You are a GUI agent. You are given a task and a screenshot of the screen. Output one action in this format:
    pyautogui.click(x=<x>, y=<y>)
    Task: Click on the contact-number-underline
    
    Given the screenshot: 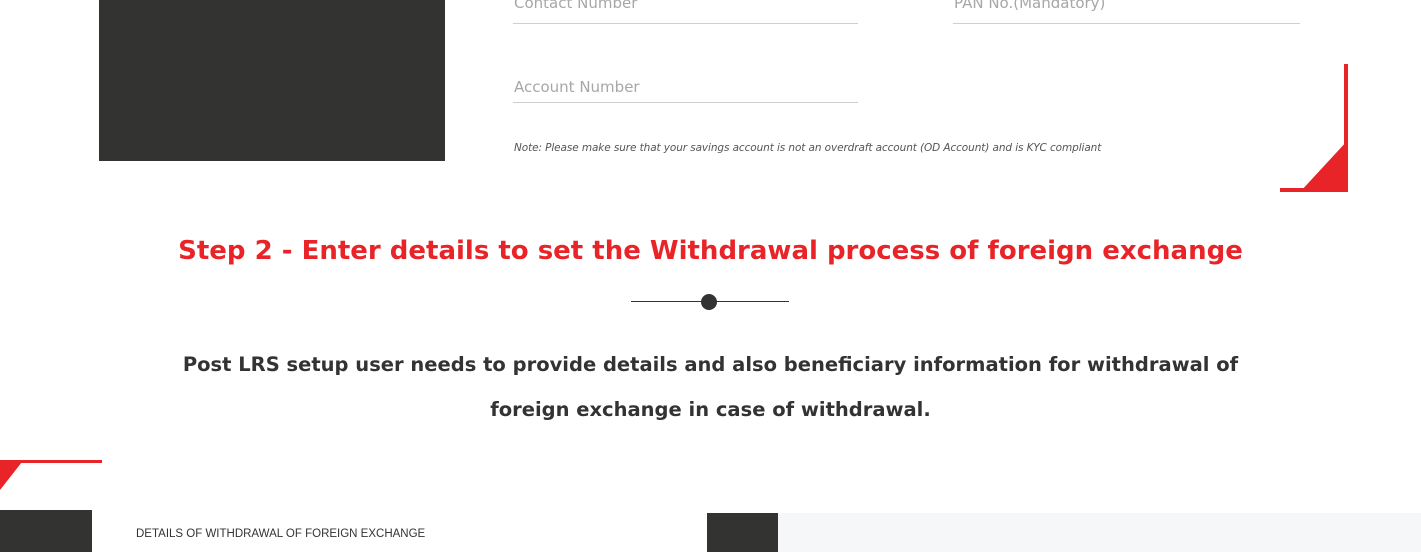 What is the action you would take?
    pyautogui.click(x=685, y=23)
    